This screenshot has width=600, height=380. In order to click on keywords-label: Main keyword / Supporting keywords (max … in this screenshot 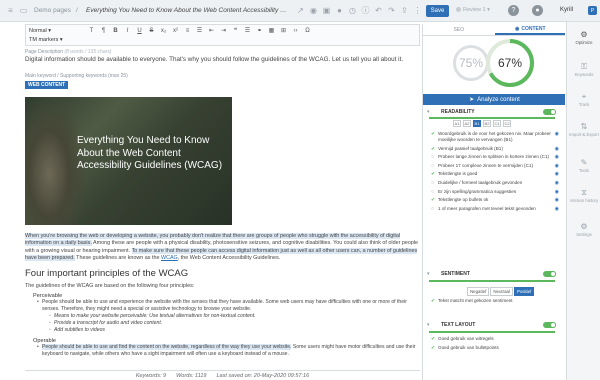, I will do `click(76, 76)`.